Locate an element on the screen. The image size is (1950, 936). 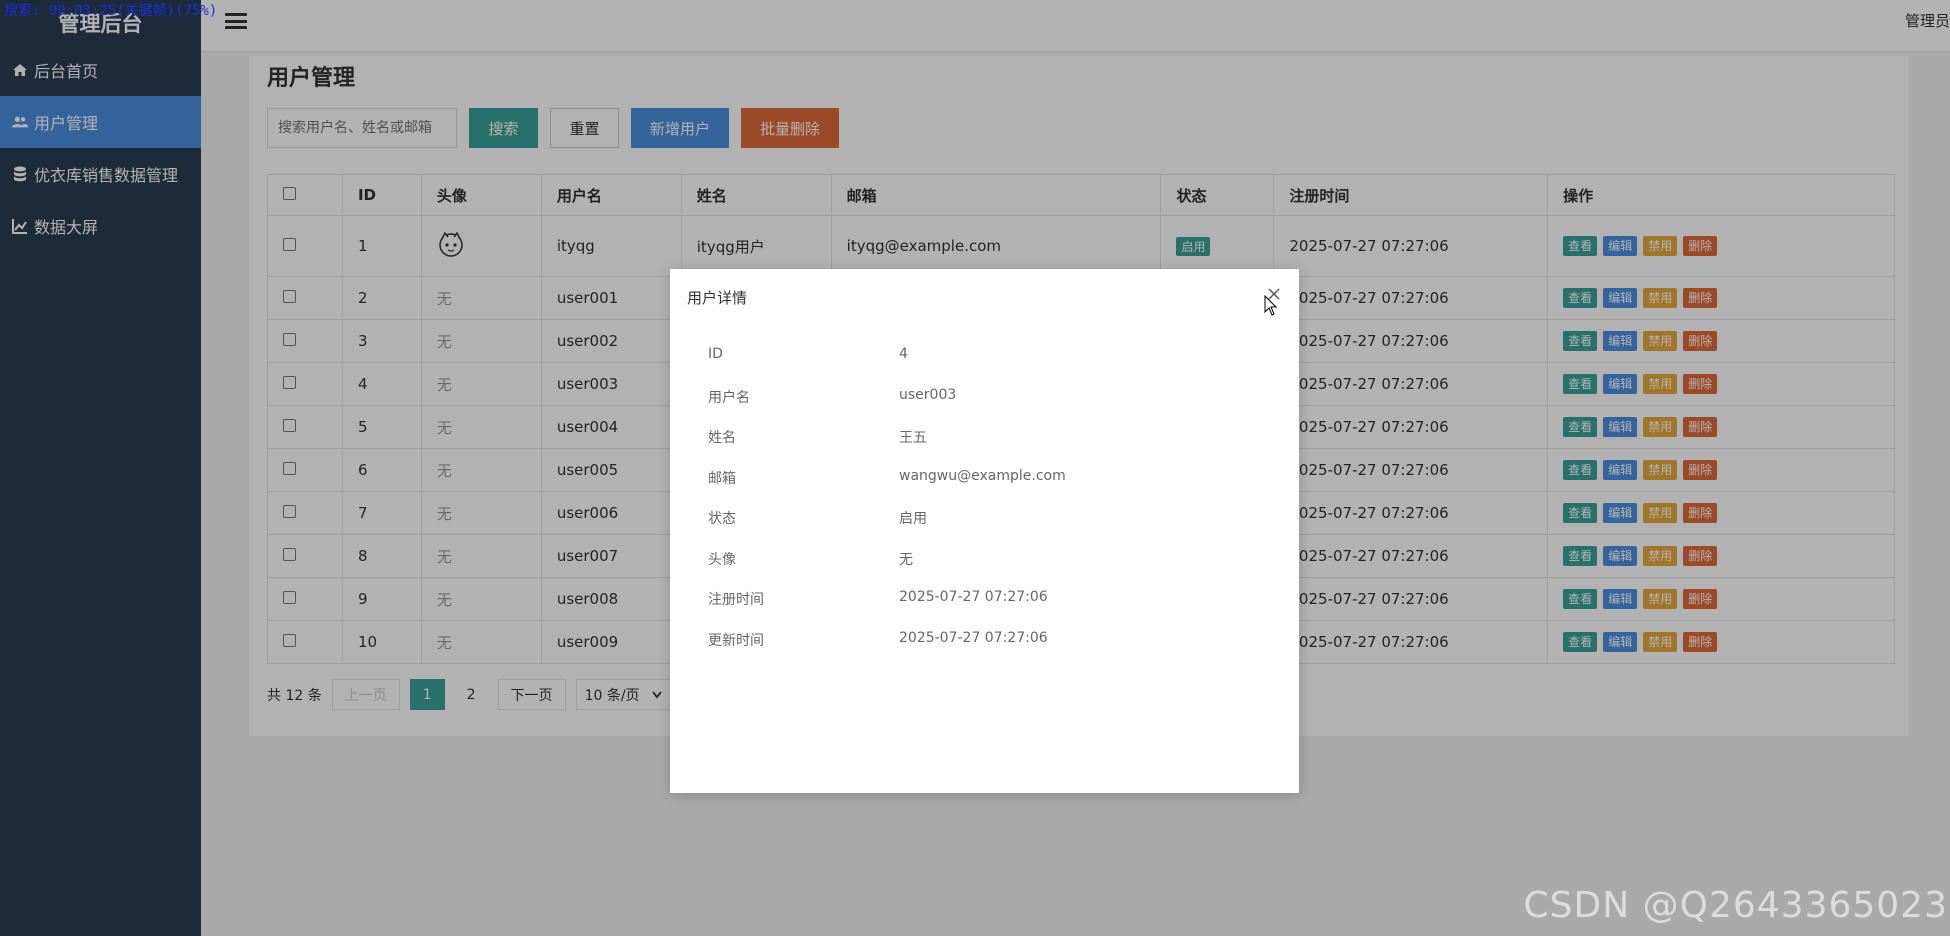
mouse-cursor-icon is located at coordinates (1271, 305).